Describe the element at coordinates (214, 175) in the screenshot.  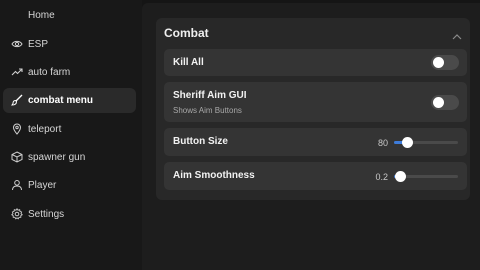
I see `aim-smoothness-label: Aim Smoothness` at that location.